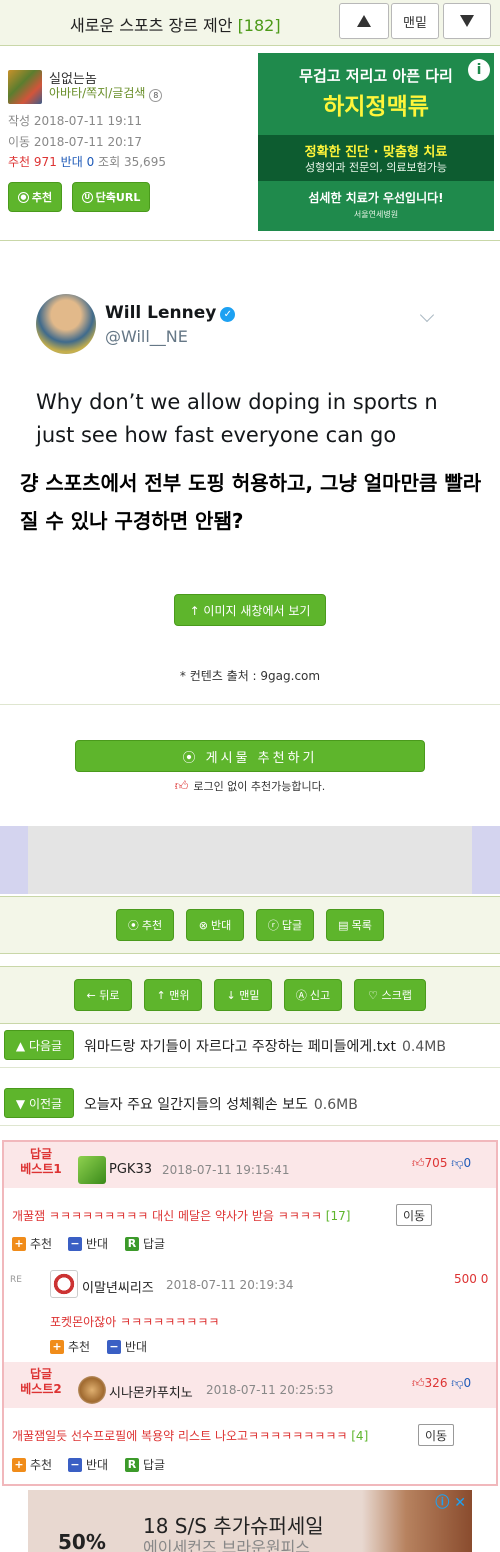 This screenshot has height=1552, width=500. I want to click on alert-icon: Ⓐ, so click(301, 995).